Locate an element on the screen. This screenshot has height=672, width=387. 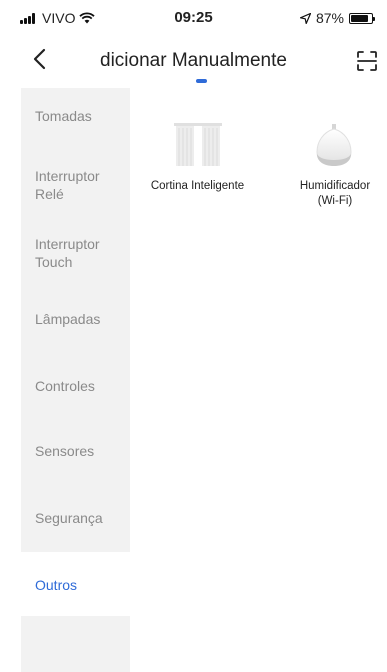
header: dicionar Manualmente is located at coordinates (193, 61).